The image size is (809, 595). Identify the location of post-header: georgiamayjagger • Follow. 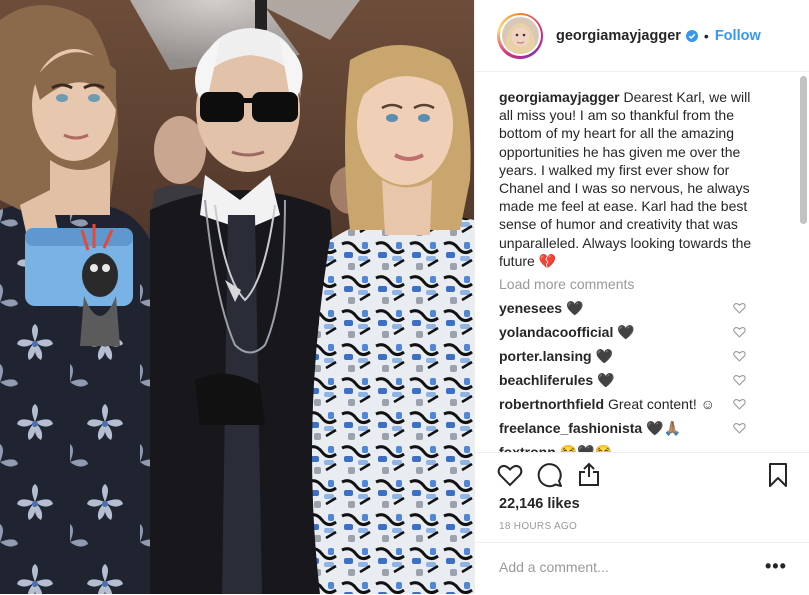
(642, 36).